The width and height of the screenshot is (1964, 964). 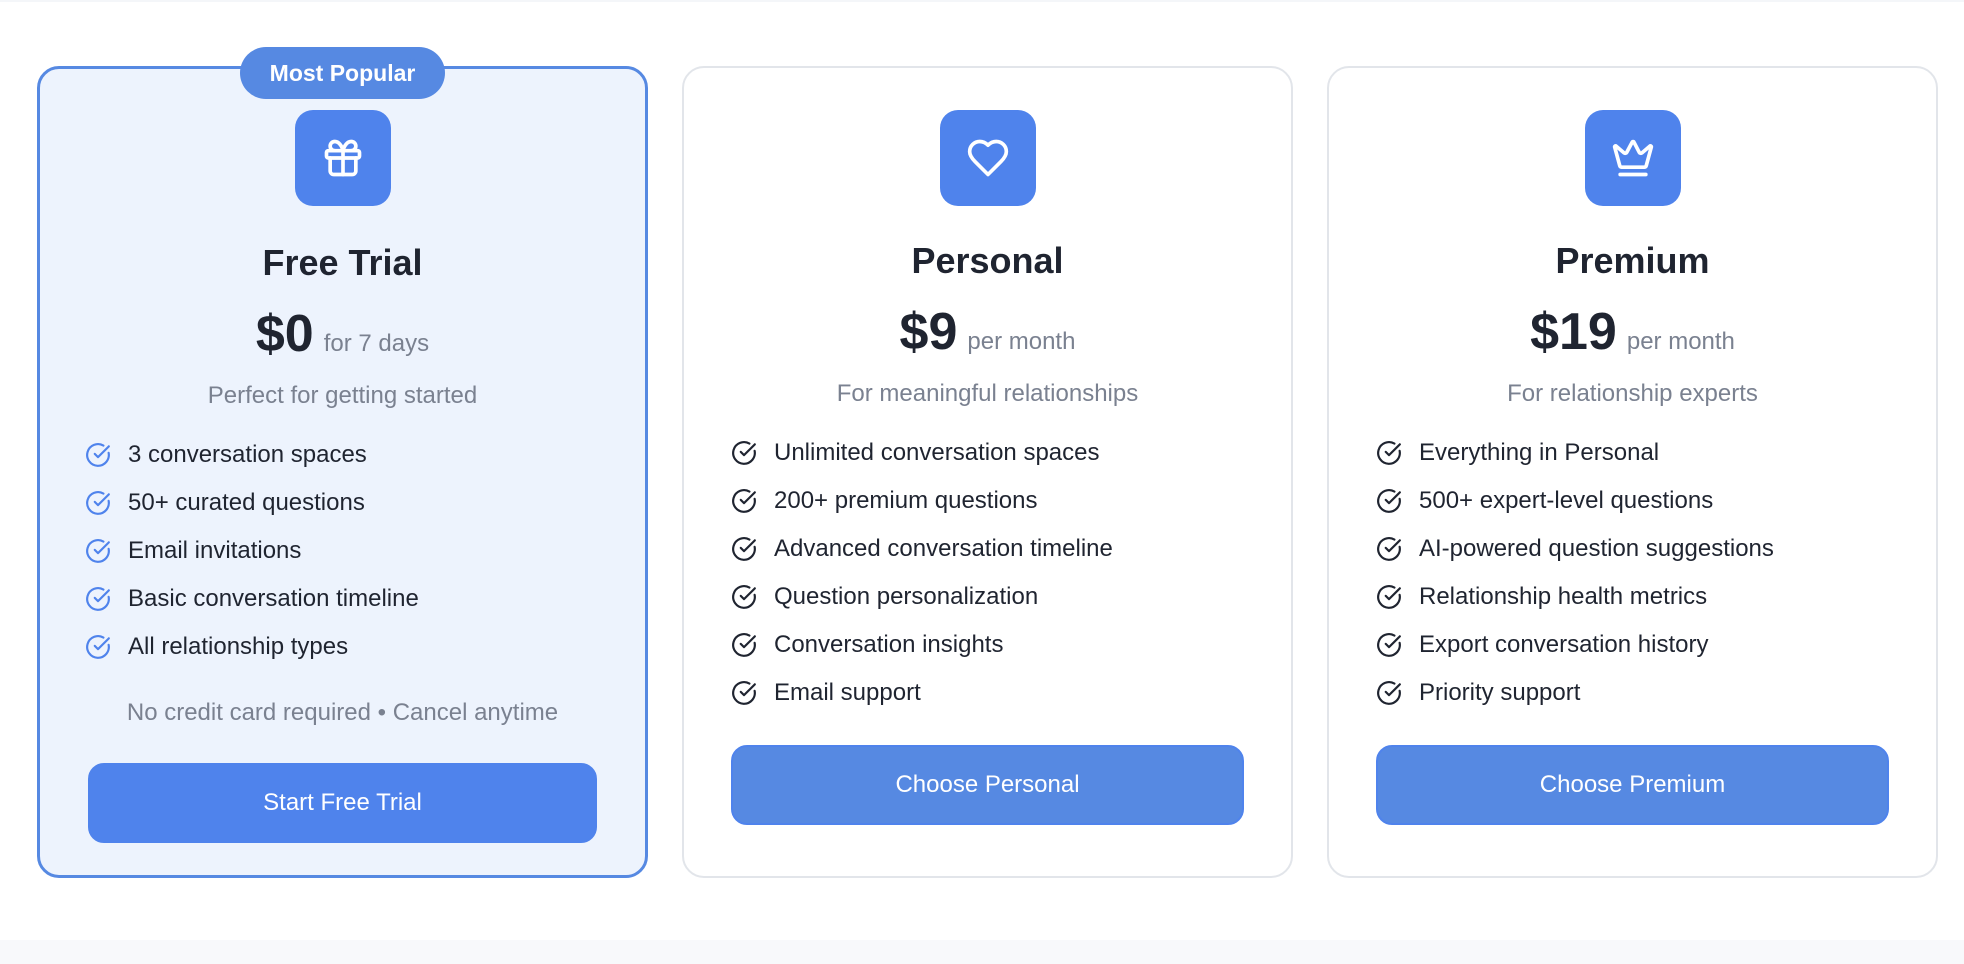 I want to click on feature-item: Basic conversation timeline, so click(x=252, y=599).